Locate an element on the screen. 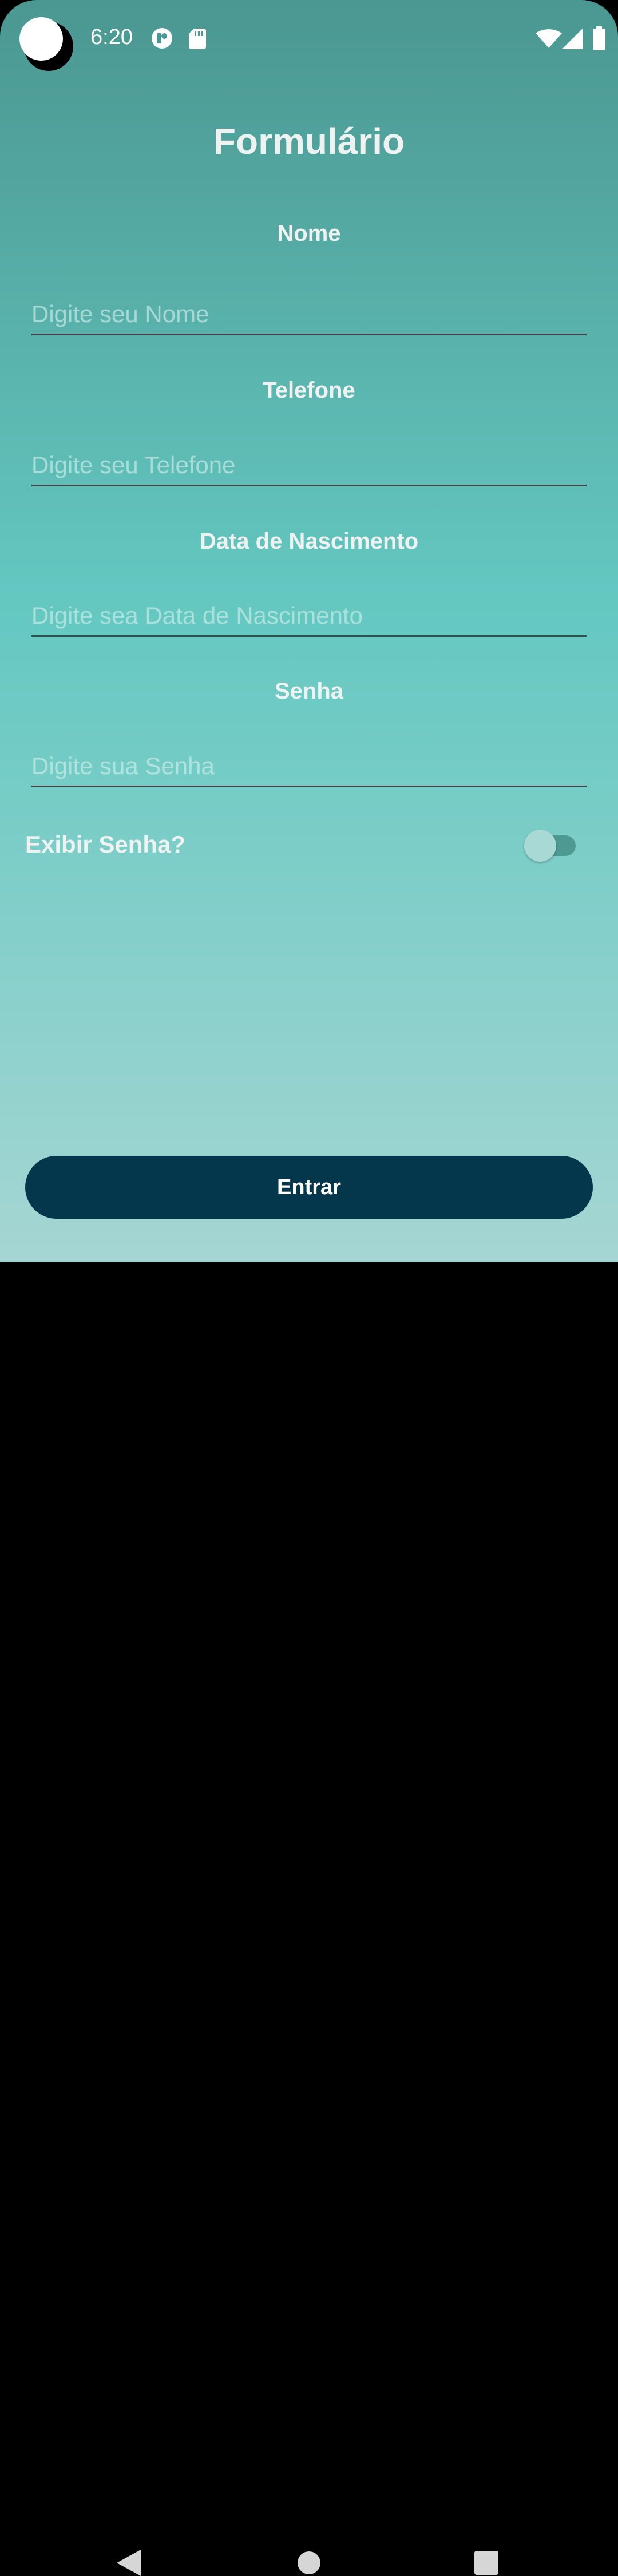 The width and height of the screenshot is (618, 2576). form-title: Formulário is located at coordinates (309, 141).